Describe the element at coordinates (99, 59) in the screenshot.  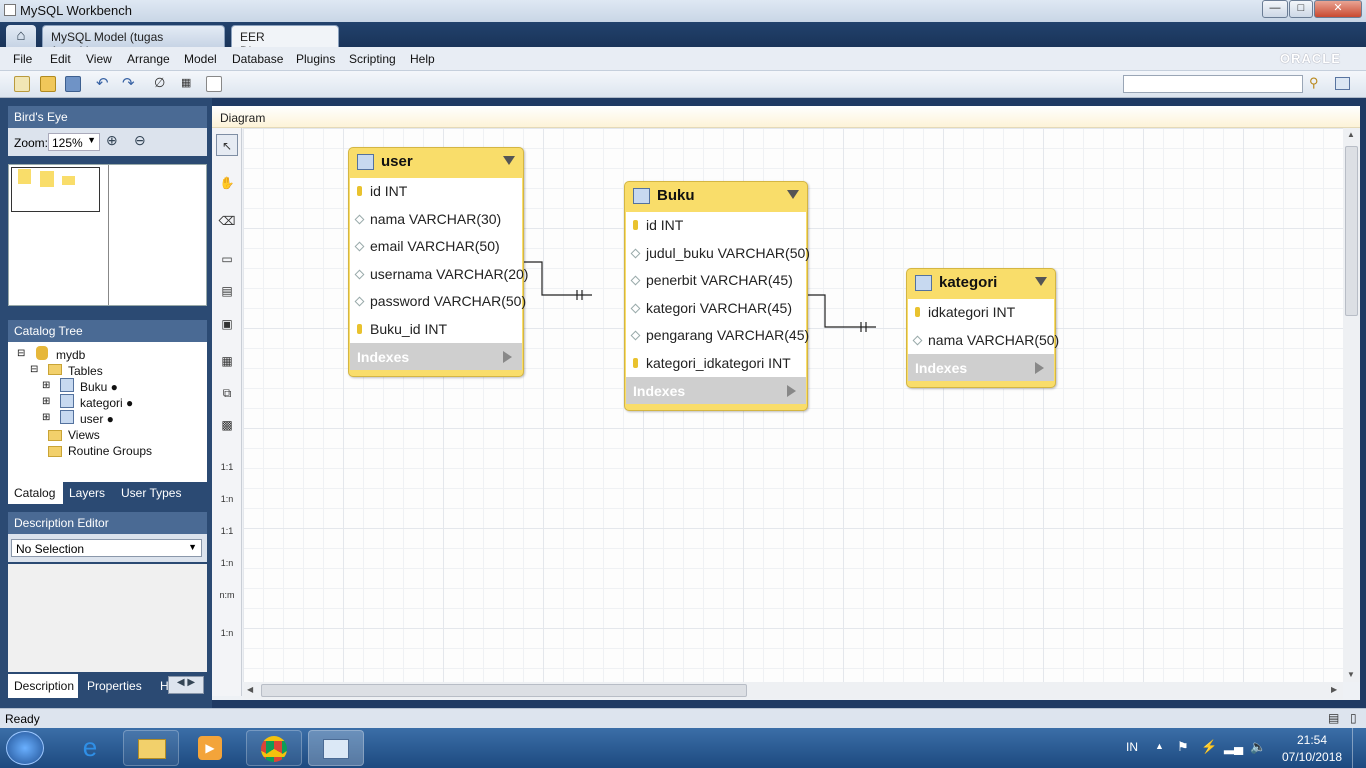
I see `menu-view: View` at that location.